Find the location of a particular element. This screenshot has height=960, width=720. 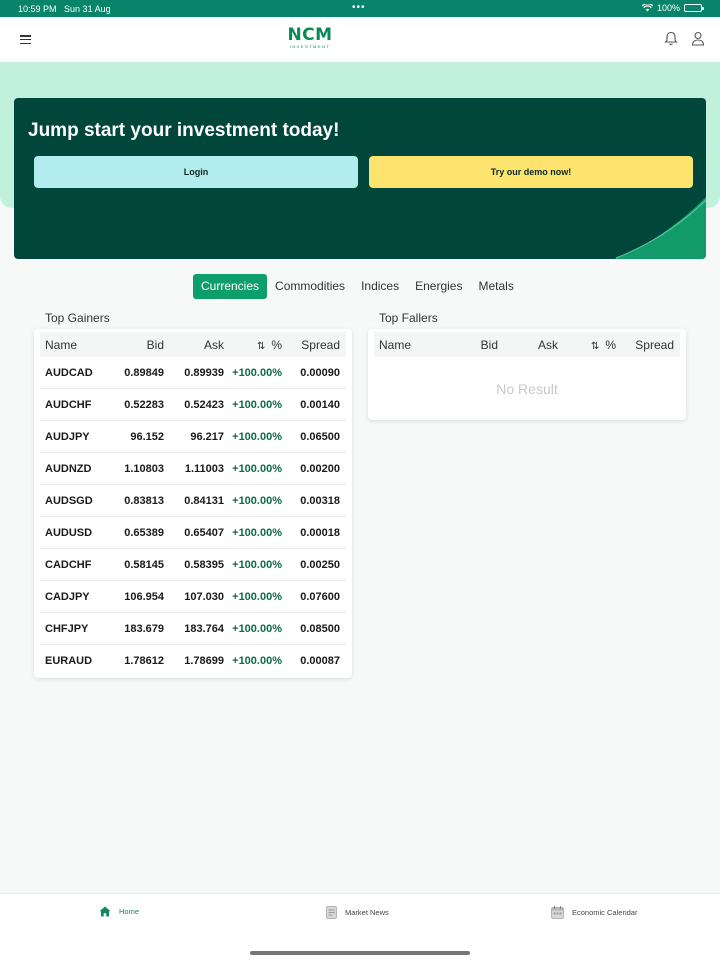

table-row: CADCHF 0.58145 0.58395 +100.00% 0.00250 is located at coordinates (193, 565).